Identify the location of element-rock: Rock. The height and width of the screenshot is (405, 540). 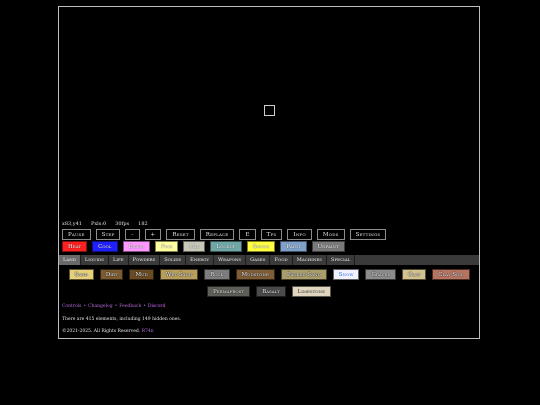
(217, 274).